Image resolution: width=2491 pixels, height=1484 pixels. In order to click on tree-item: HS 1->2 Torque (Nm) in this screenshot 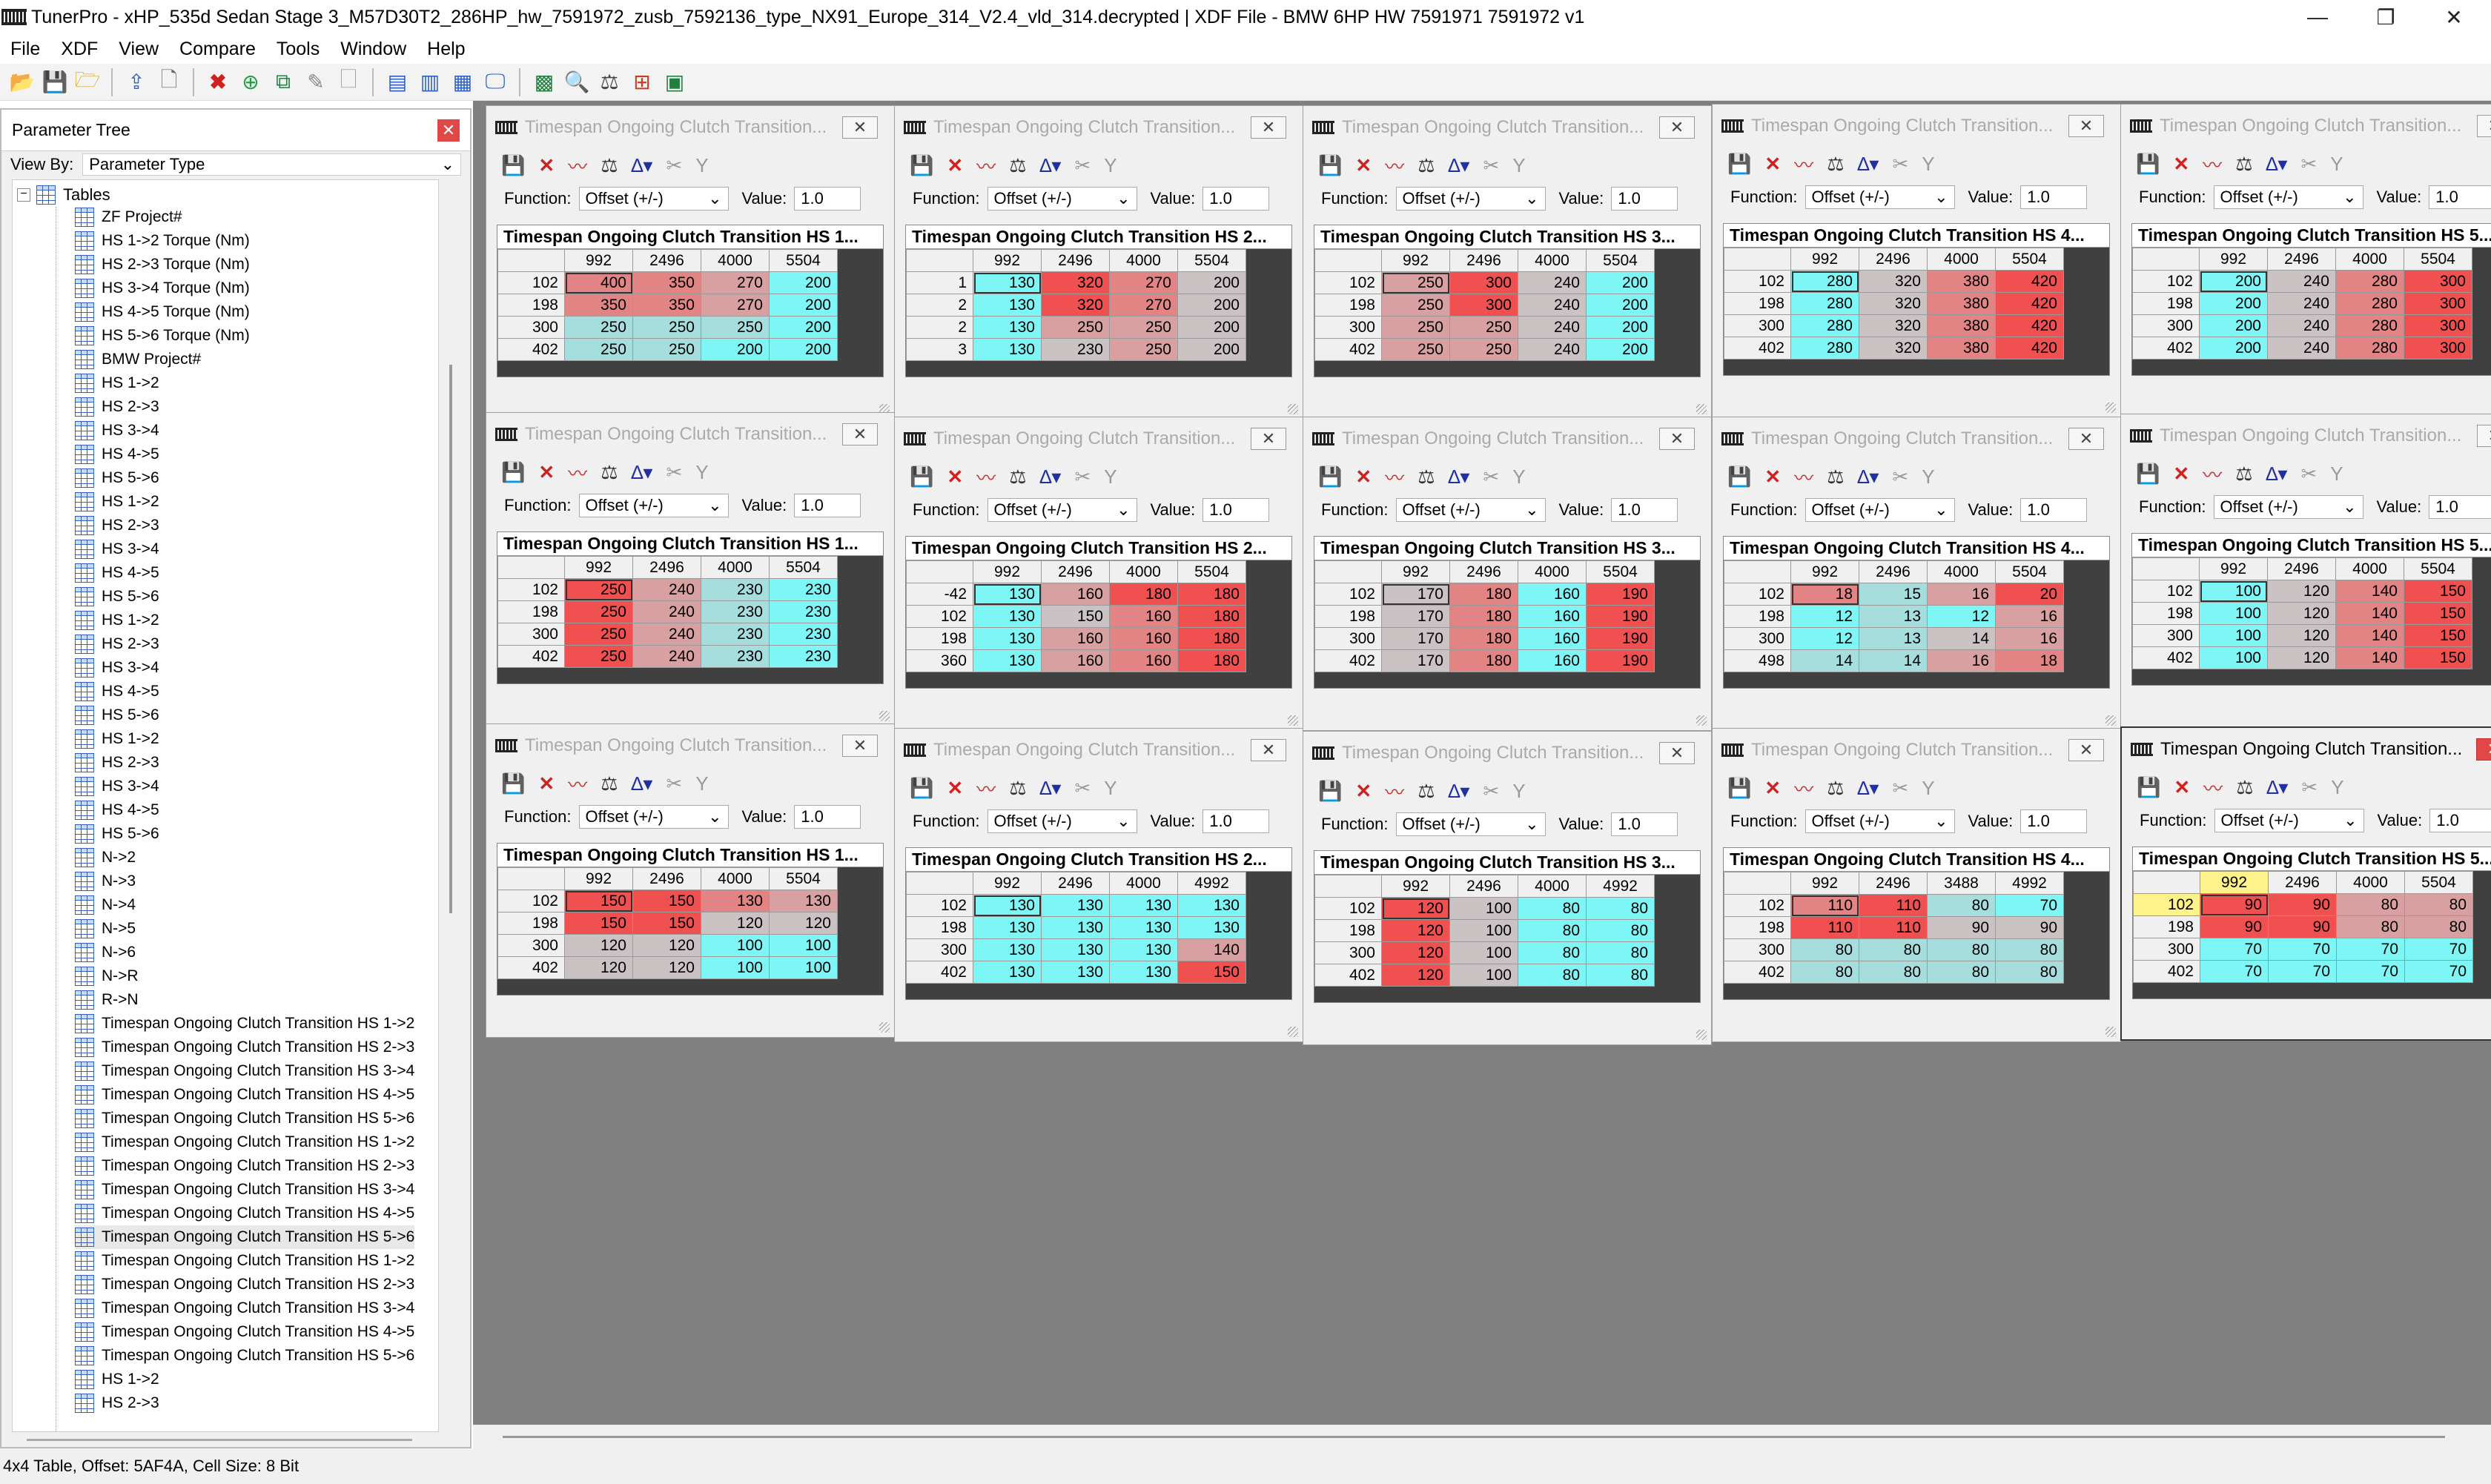, I will do `click(162, 241)`.